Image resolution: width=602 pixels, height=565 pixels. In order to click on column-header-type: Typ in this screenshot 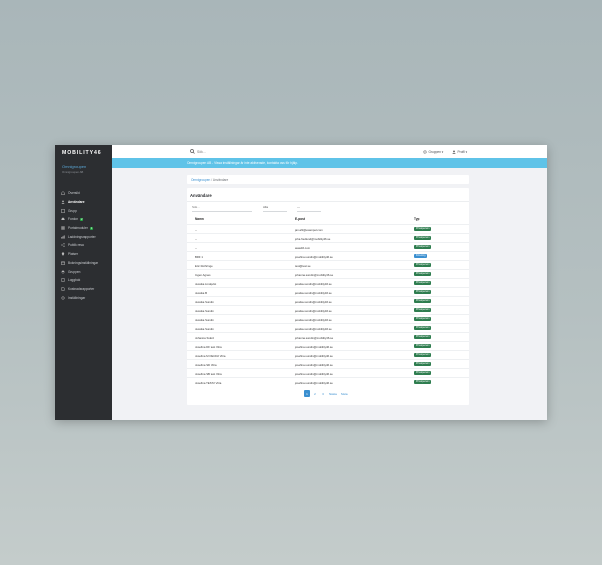, I will do `click(416, 219)`.